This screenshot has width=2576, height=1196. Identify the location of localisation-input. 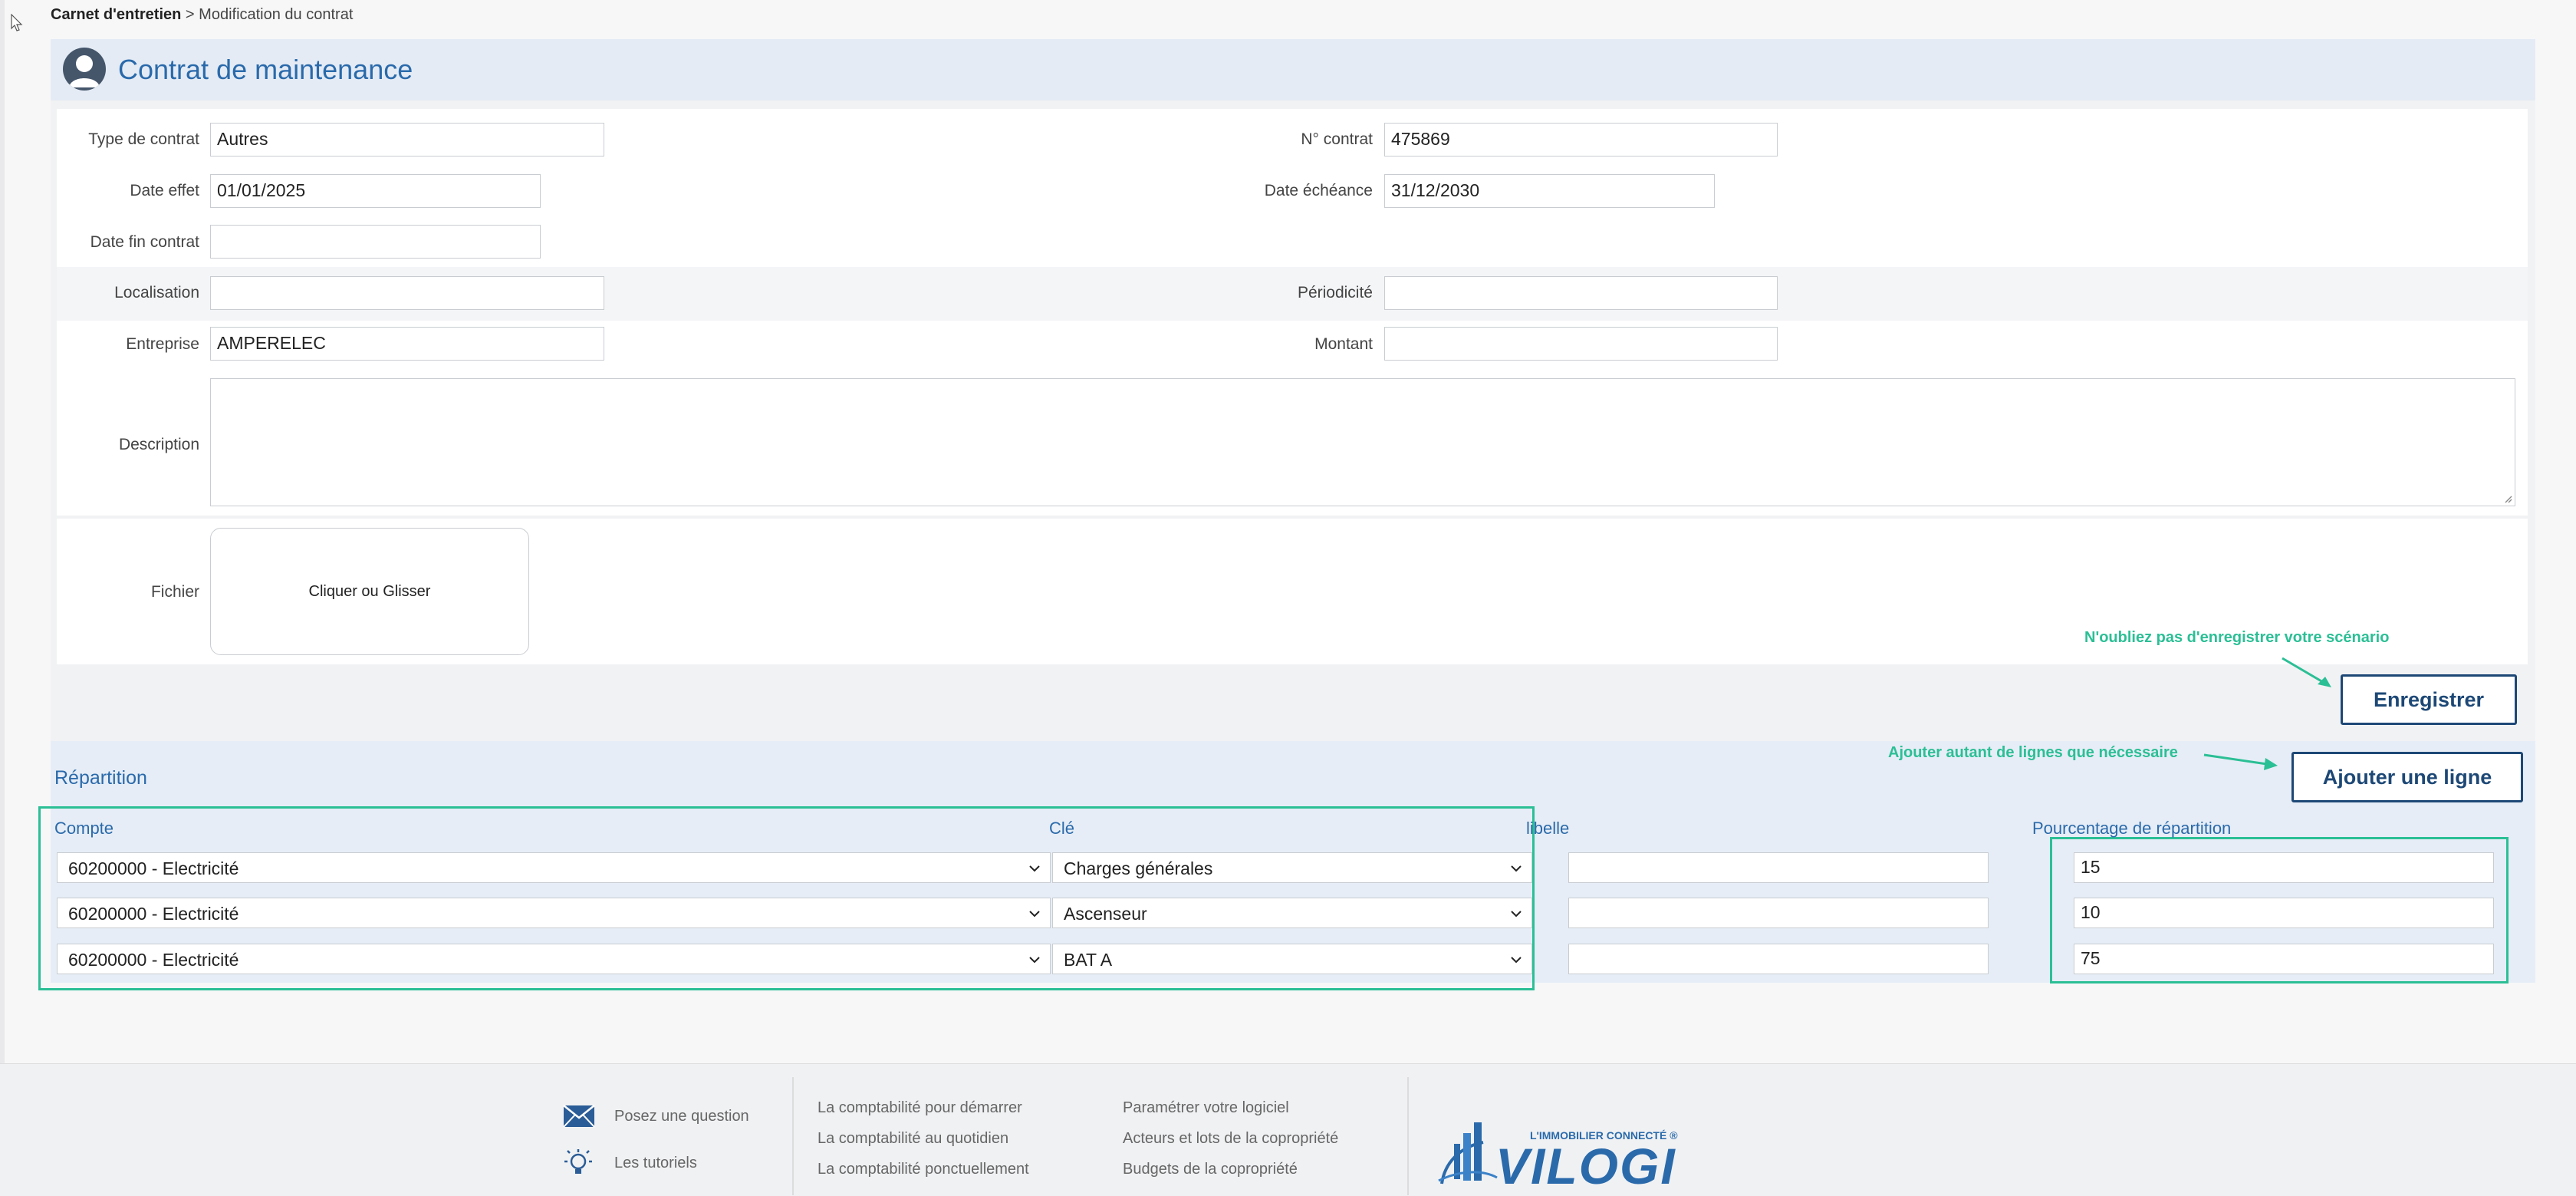
(407, 293).